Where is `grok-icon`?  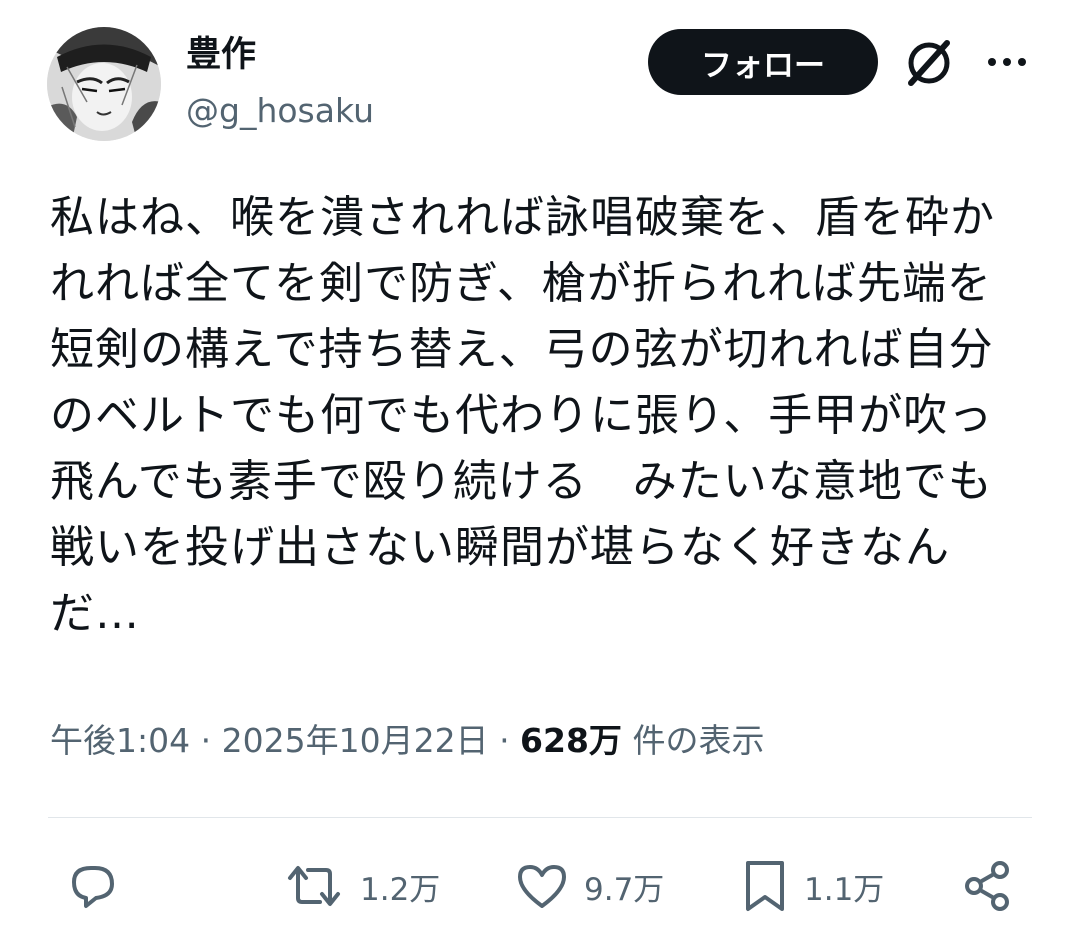 grok-icon is located at coordinates (929, 63).